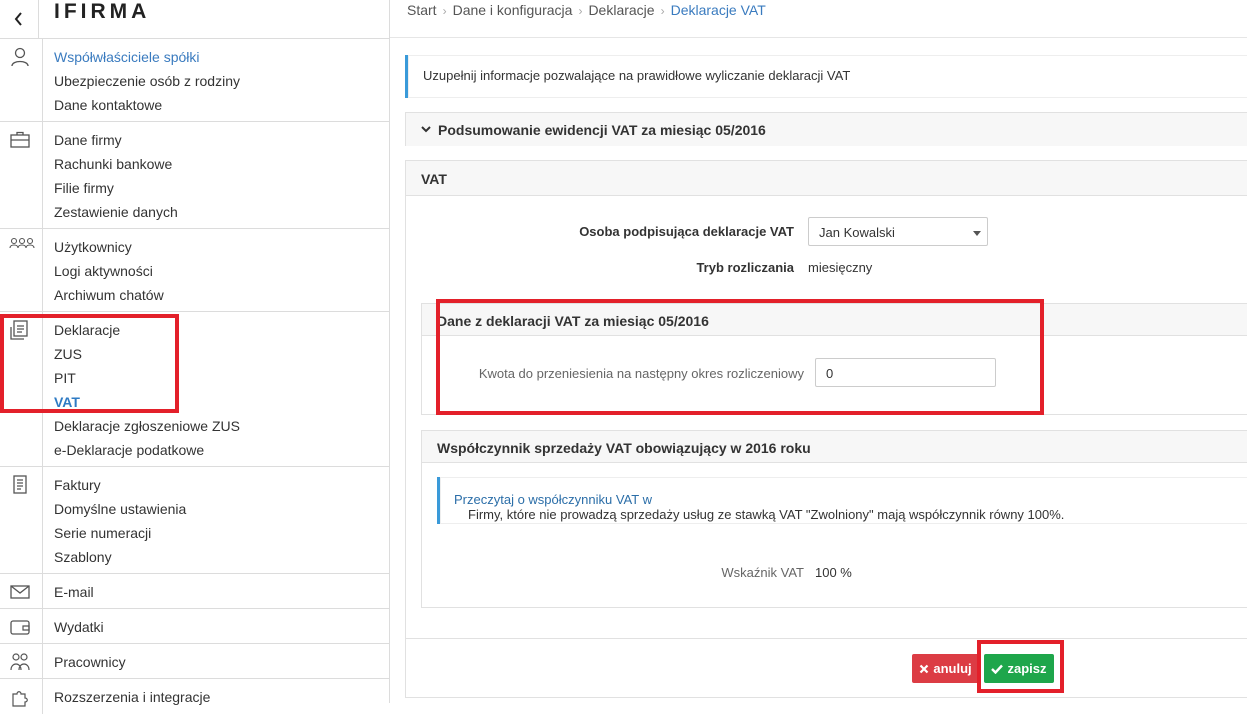 This screenshot has width=1247, height=714. What do you see at coordinates (120, 509) in the screenshot?
I see `sidebar-item-domyslne: Domyślne ustawienia` at bounding box center [120, 509].